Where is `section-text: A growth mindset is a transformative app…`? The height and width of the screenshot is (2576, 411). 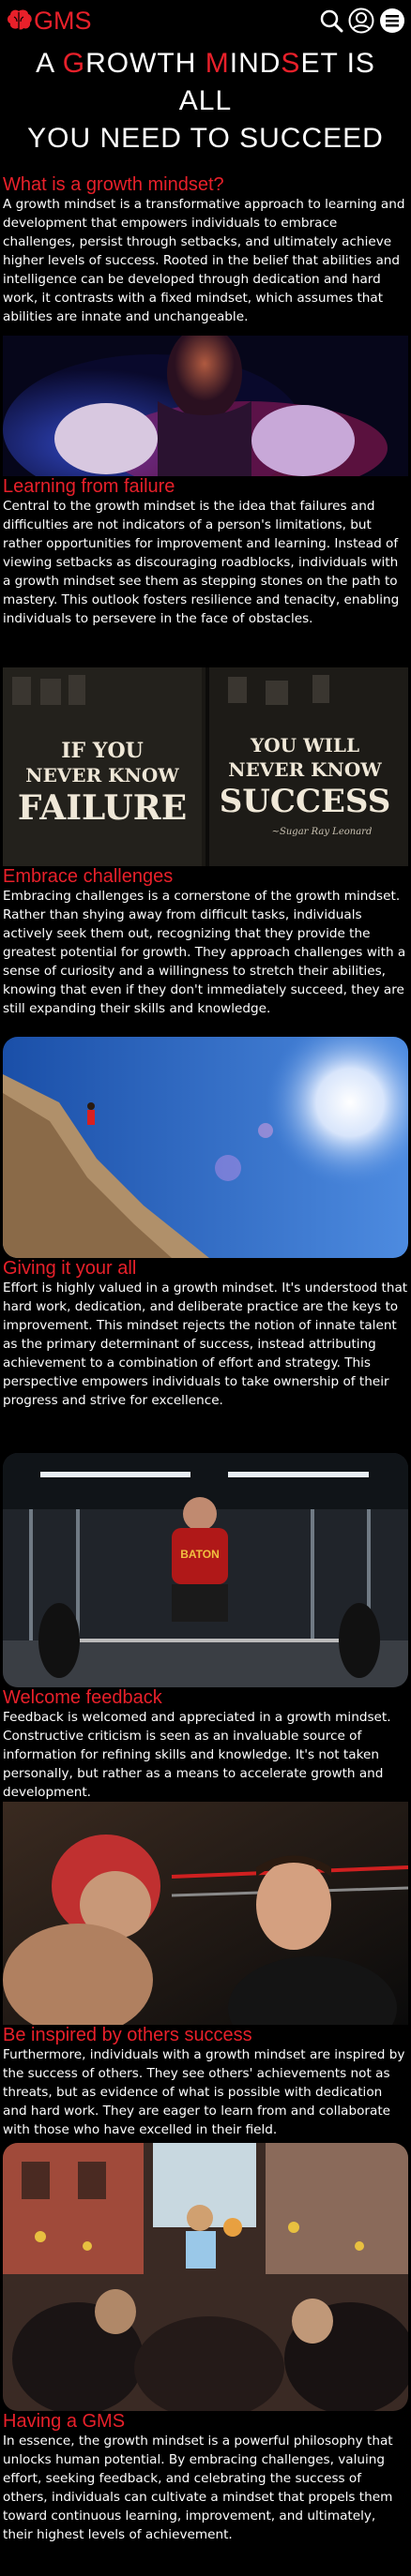 section-text: A growth mindset is a transformative app… is located at coordinates (204, 260).